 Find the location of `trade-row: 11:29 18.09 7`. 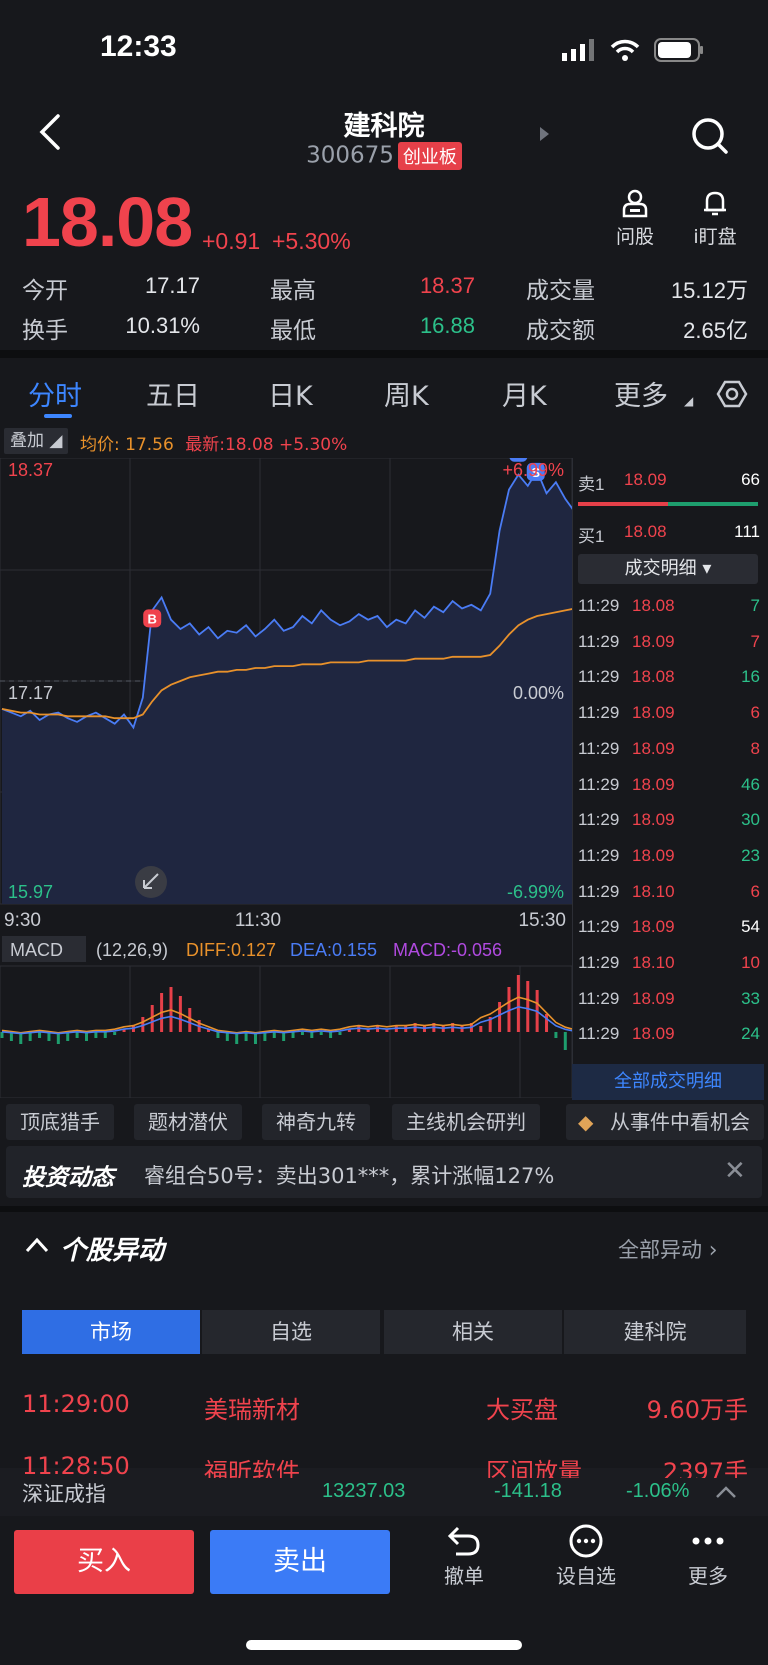

trade-row: 11:29 18.09 7 is located at coordinates (669, 650).